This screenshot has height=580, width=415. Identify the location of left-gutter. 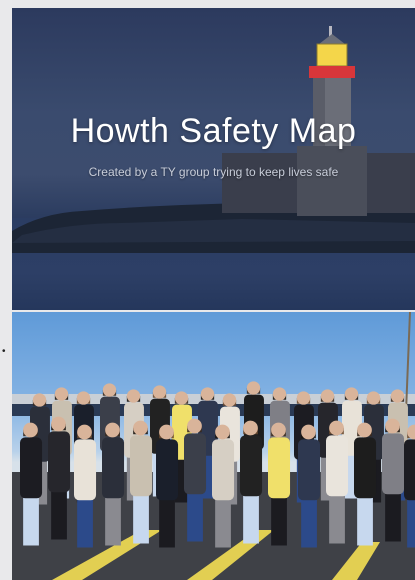
(6, 290).